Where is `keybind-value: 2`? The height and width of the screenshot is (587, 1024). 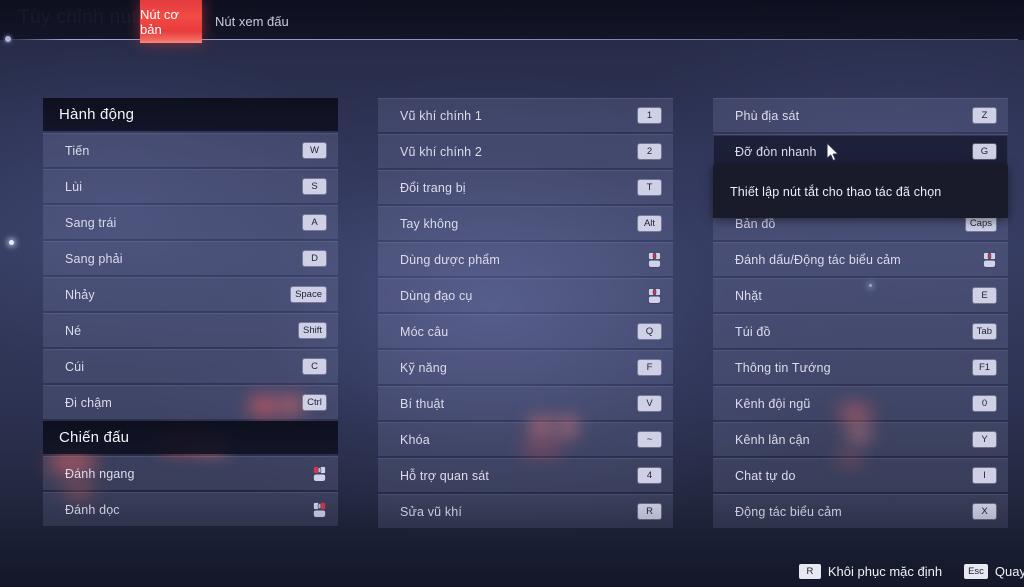 keybind-value: 2 is located at coordinates (649, 151).